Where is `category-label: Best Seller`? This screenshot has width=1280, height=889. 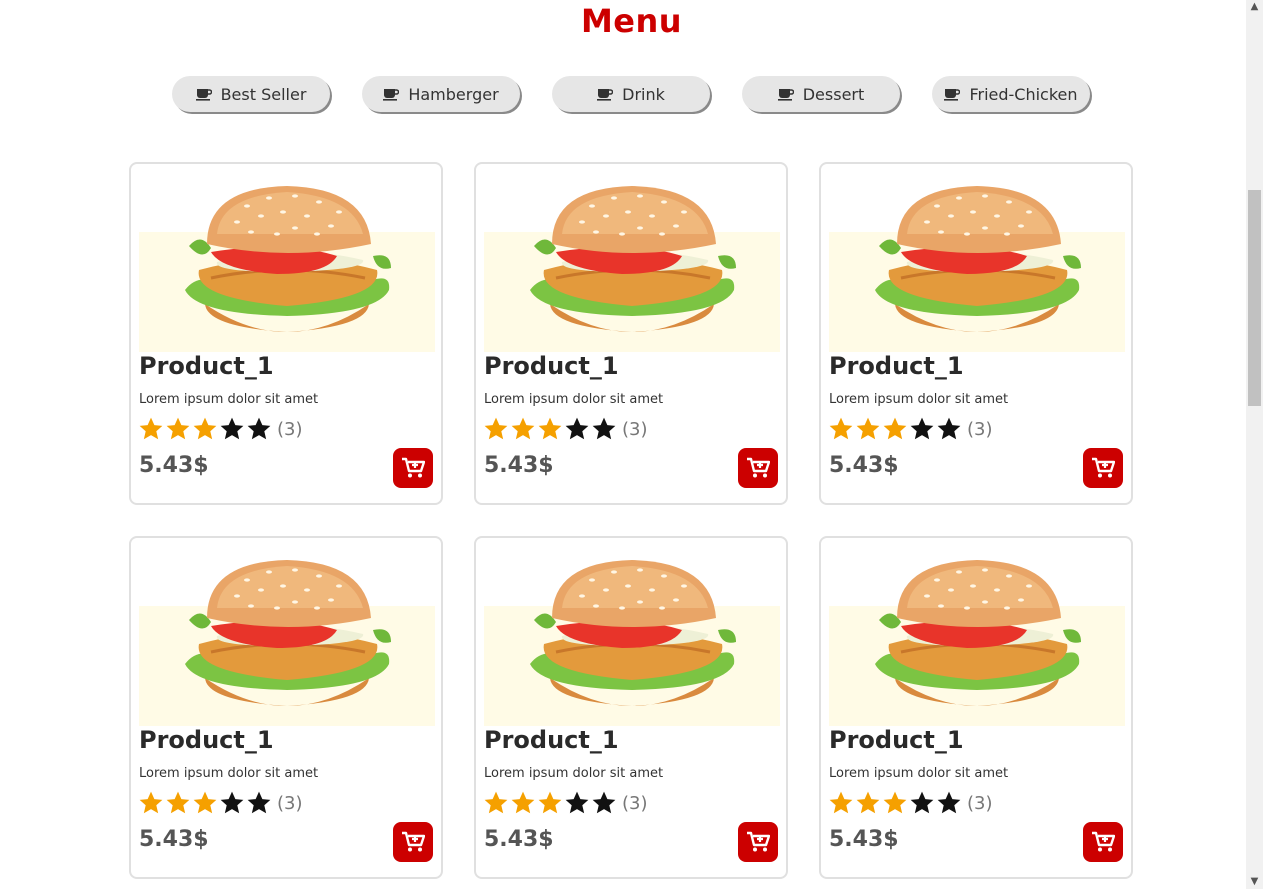
category-label: Best Seller is located at coordinates (263, 94).